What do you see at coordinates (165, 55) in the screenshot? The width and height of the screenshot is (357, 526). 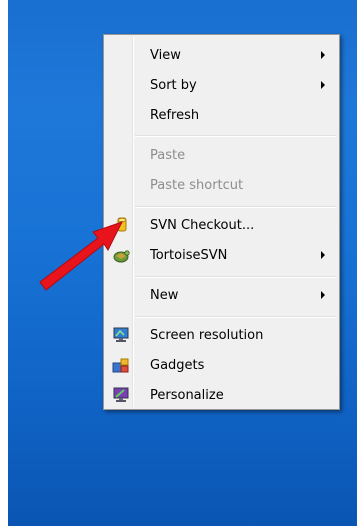 I see `menu-item-label: View` at bounding box center [165, 55].